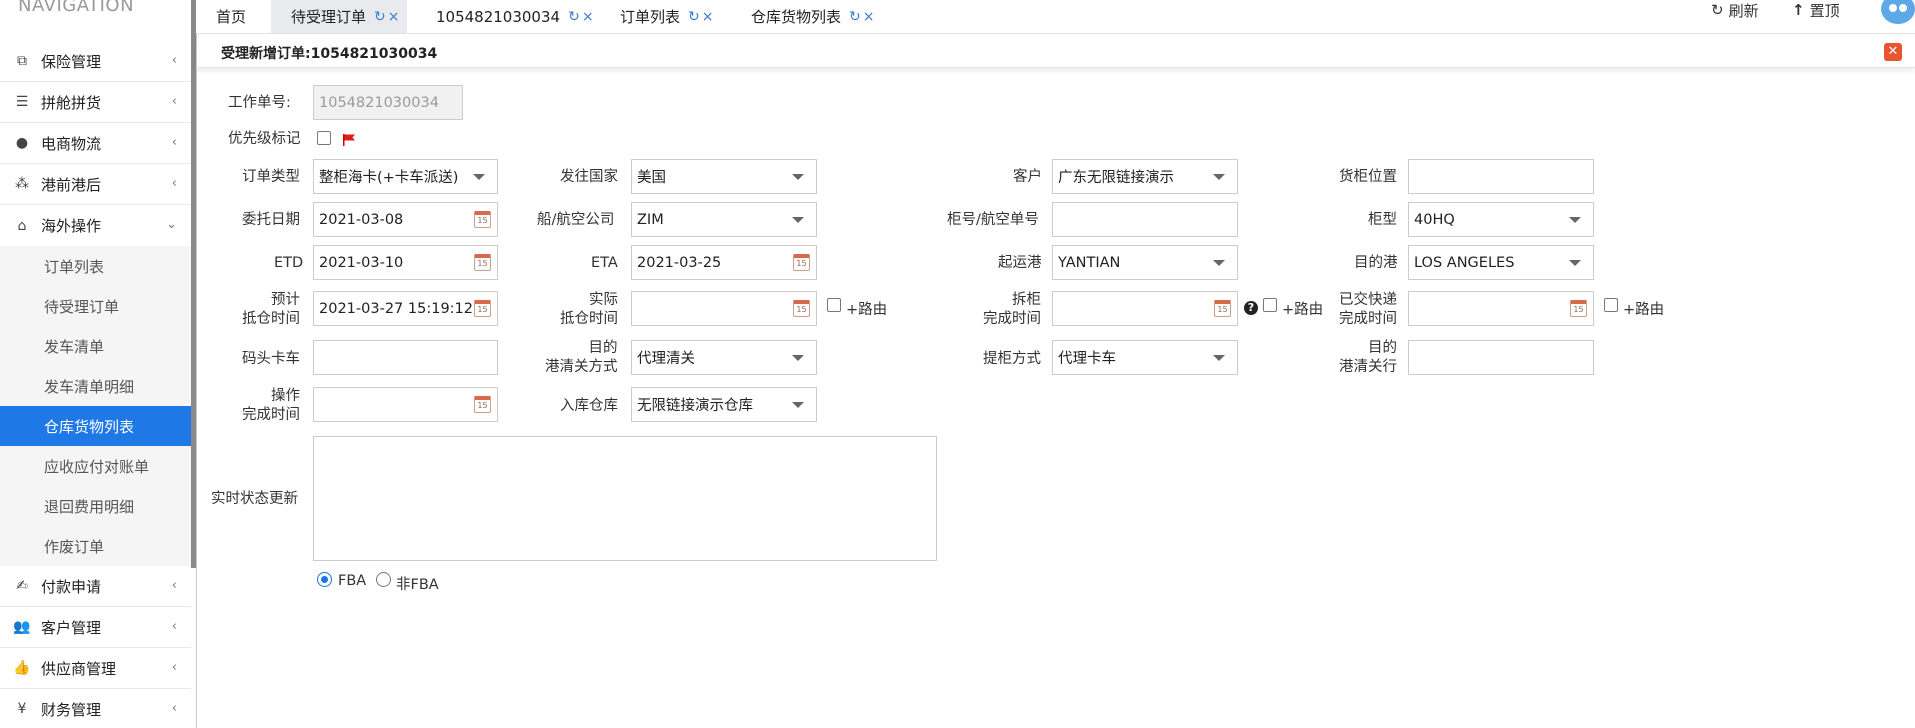  What do you see at coordinates (1464, 262) in the screenshot?
I see `dest-port-value: LOS ANGELES` at bounding box center [1464, 262].